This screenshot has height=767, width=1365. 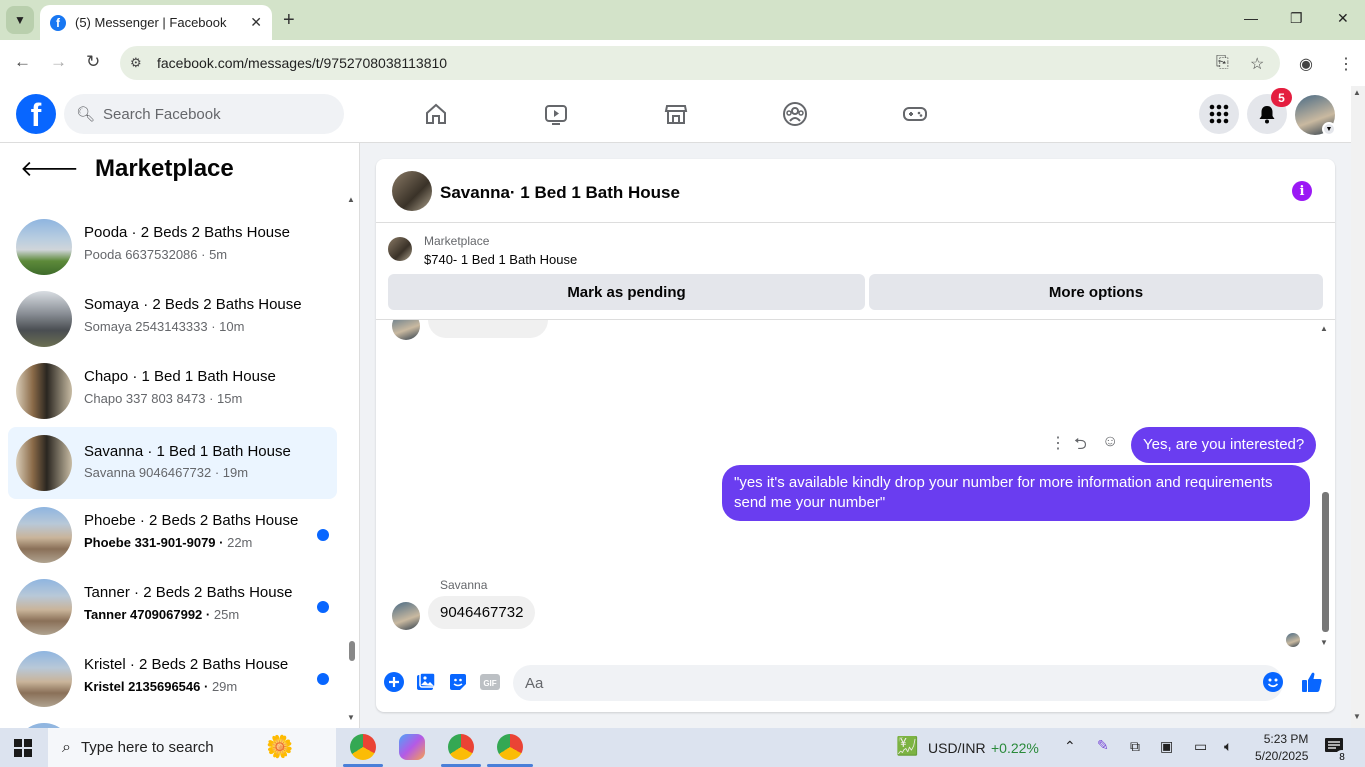 What do you see at coordinates (1306, 64) in the screenshot?
I see `profile-icon: ◉` at bounding box center [1306, 64].